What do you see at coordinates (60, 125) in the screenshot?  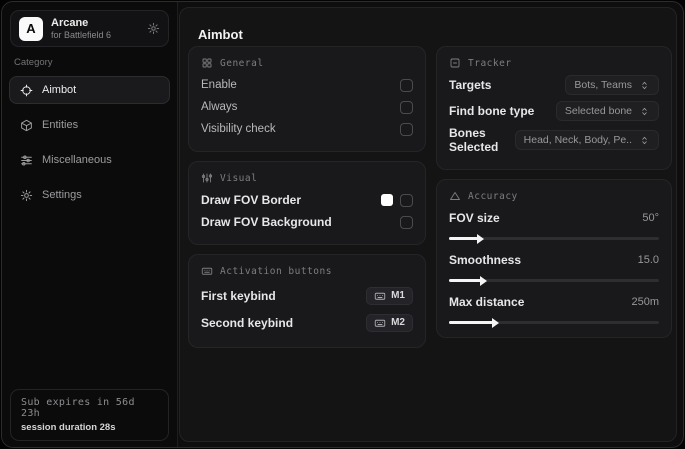 I see `sidebar-item-label: Entities` at bounding box center [60, 125].